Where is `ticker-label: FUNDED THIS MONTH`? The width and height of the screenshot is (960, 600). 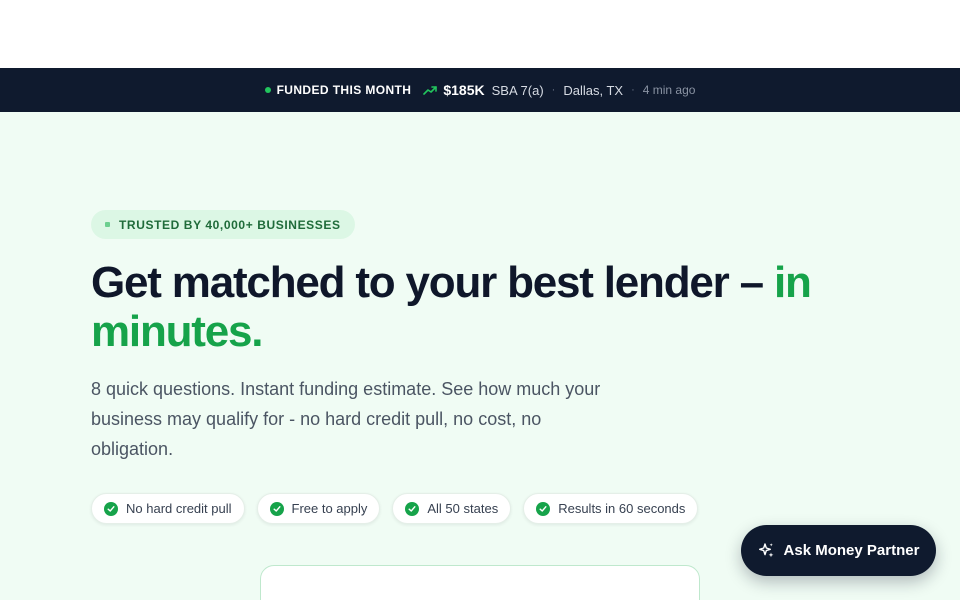
ticker-label: FUNDED THIS MONTH is located at coordinates (344, 90).